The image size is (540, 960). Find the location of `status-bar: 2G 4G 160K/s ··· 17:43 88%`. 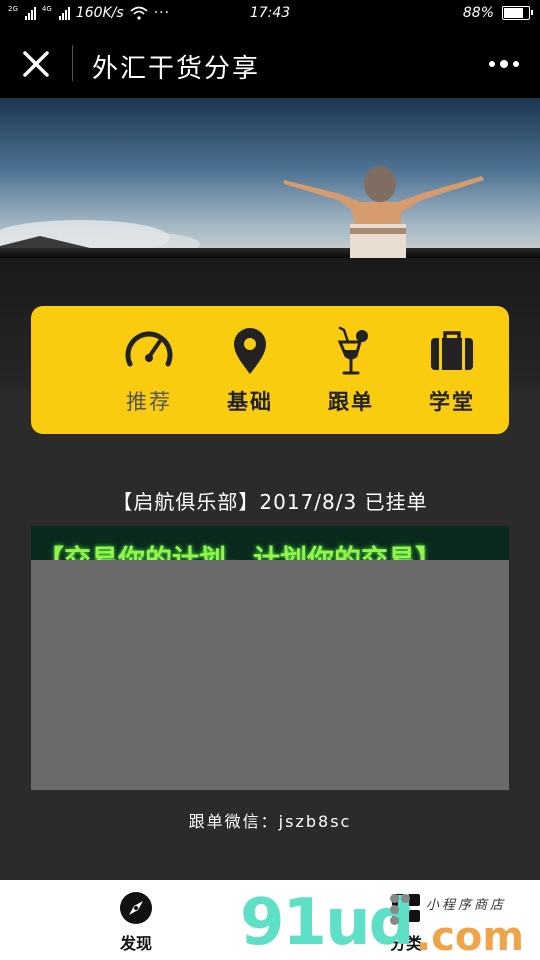

status-bar: 2G 4G 160K/s ··· 17:43 88% is located at coordinates (270, 14).